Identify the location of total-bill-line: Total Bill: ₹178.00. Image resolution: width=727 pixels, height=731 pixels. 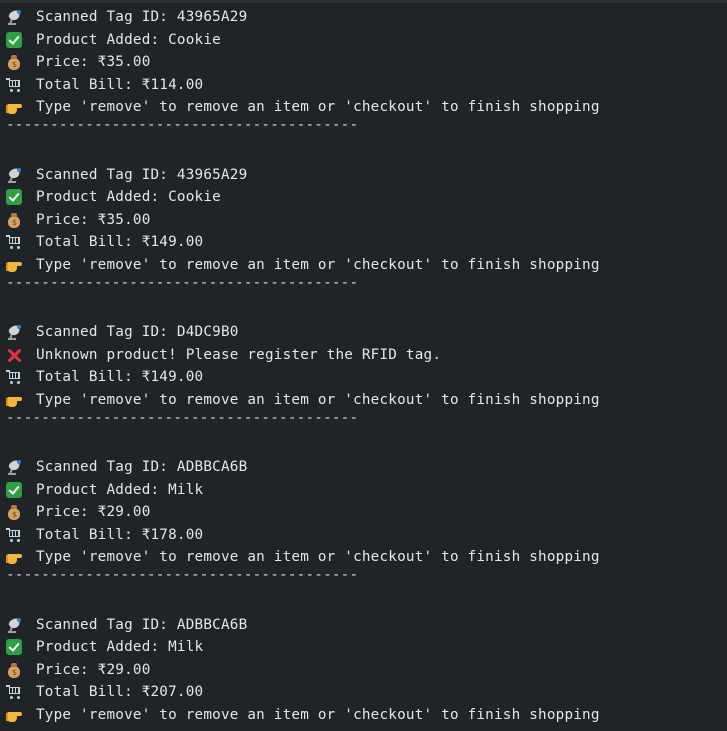
(104, 535).